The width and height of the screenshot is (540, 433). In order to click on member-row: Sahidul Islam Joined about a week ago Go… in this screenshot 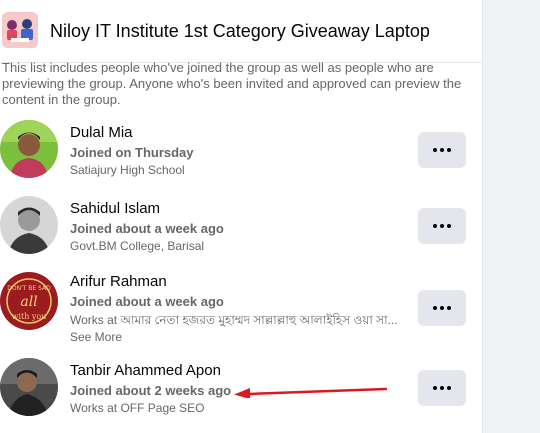, I will do `click(241, 227)`.